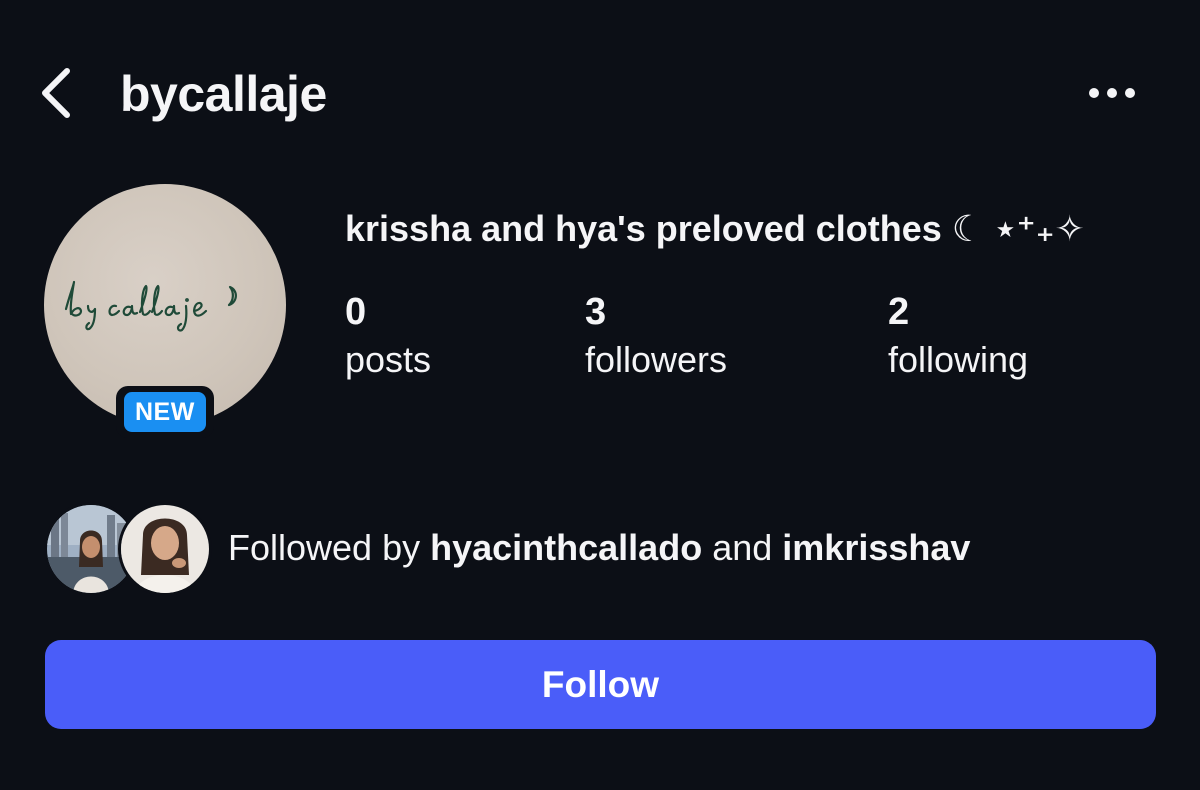  What do you see at coordinates (600, 684) in the screenshot?
I see `follow-button: Follow` at bounding box center [600, 684].